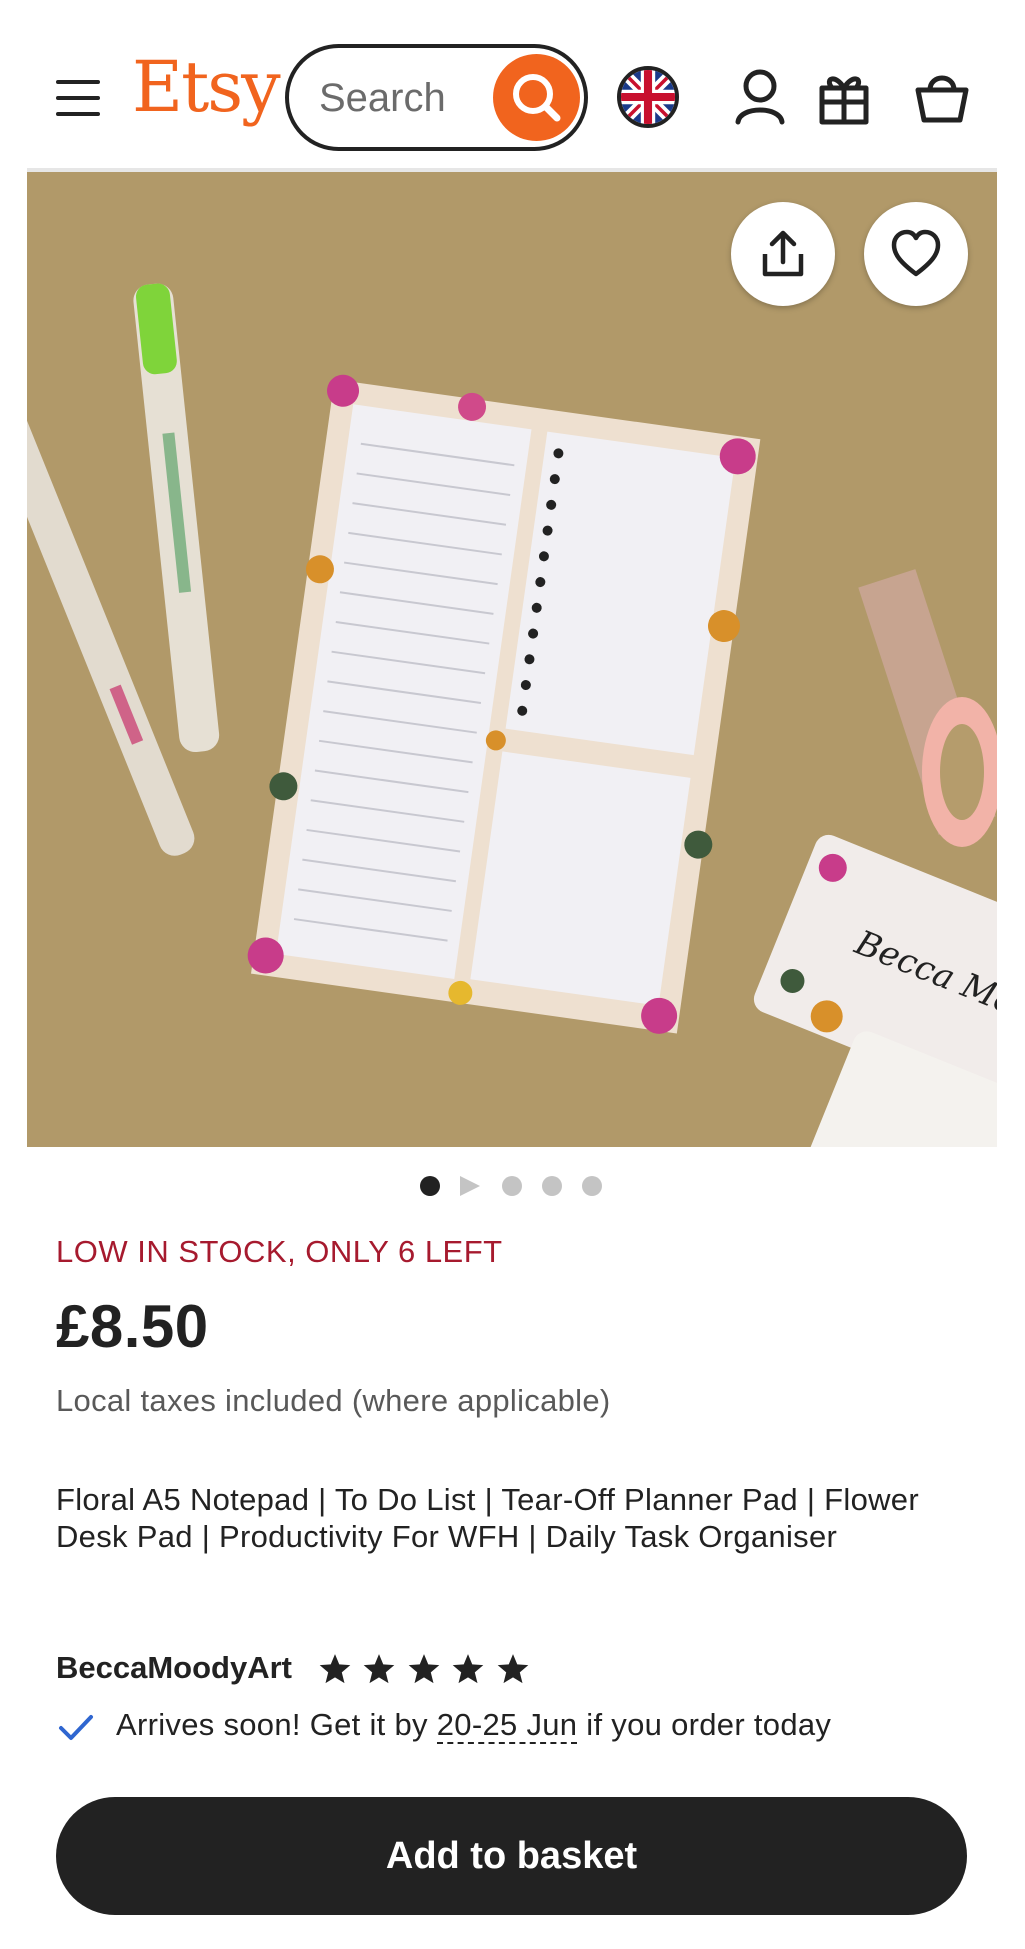 The image size is (1025, 1949). I want to click on shopping-bag-icon, so click(942, 96).